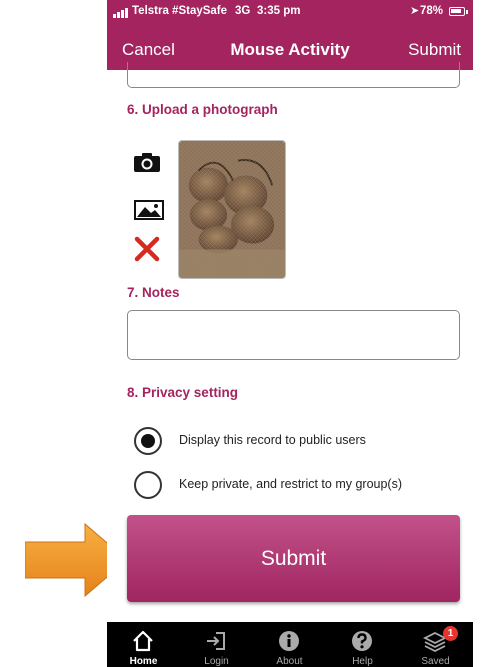  Describe the element at coordinates (180, 11) in the screenshot. I see `carrier-name: Telstra #StaySafe` at that location.